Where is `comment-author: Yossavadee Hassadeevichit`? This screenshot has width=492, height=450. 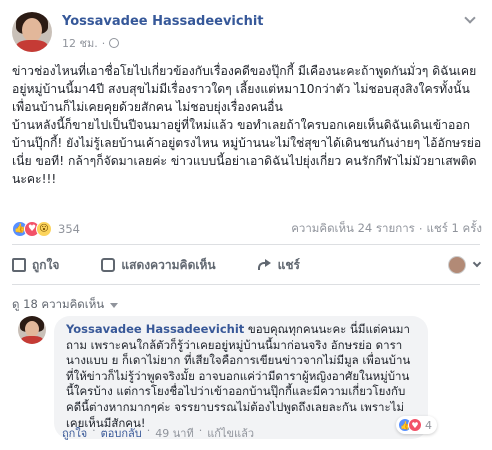
comment-author: Yossavadee Hassadeevichit is located at coordinates (155, 329).